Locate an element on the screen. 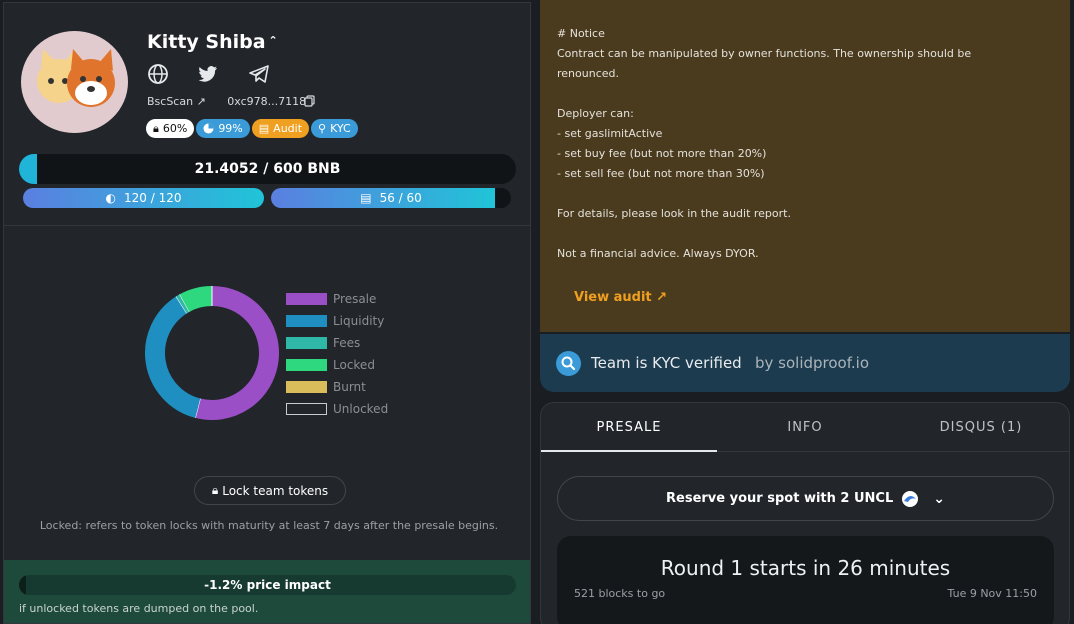 Image resolution: width=1074 pixels, height=624 pixels. search-icon is located at coordinates (568, 363).